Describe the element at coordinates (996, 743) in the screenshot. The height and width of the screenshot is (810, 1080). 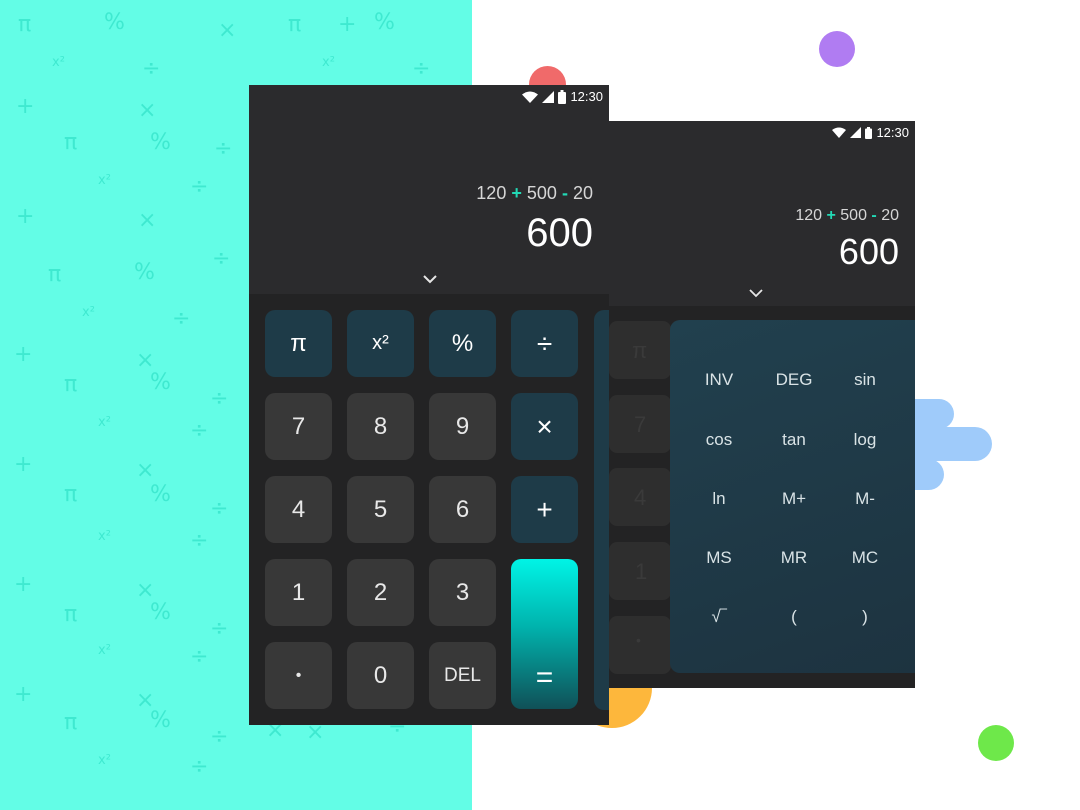
I see `green-dot` at that location.